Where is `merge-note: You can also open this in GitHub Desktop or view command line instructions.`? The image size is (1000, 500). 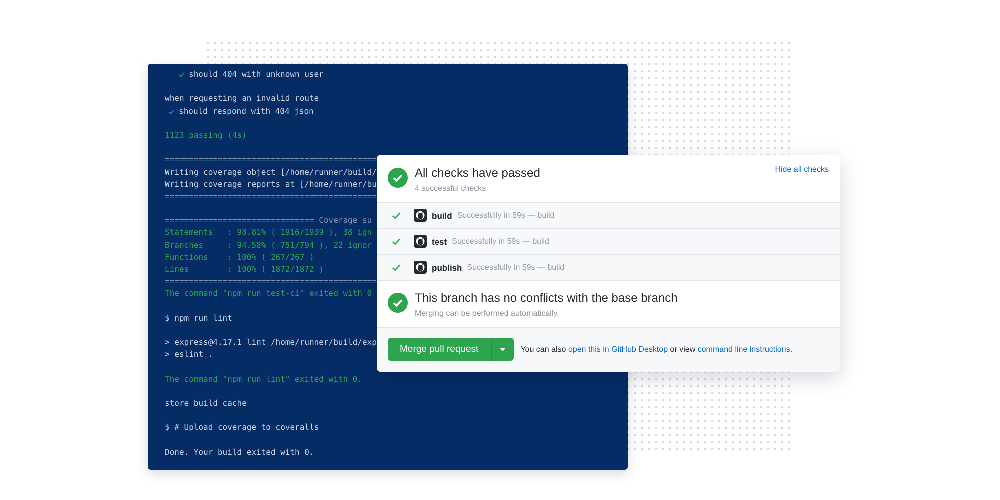 merge-note: You can also open this in GitHub Desktop or view command line instructions. is located at coordinates (656, 349).